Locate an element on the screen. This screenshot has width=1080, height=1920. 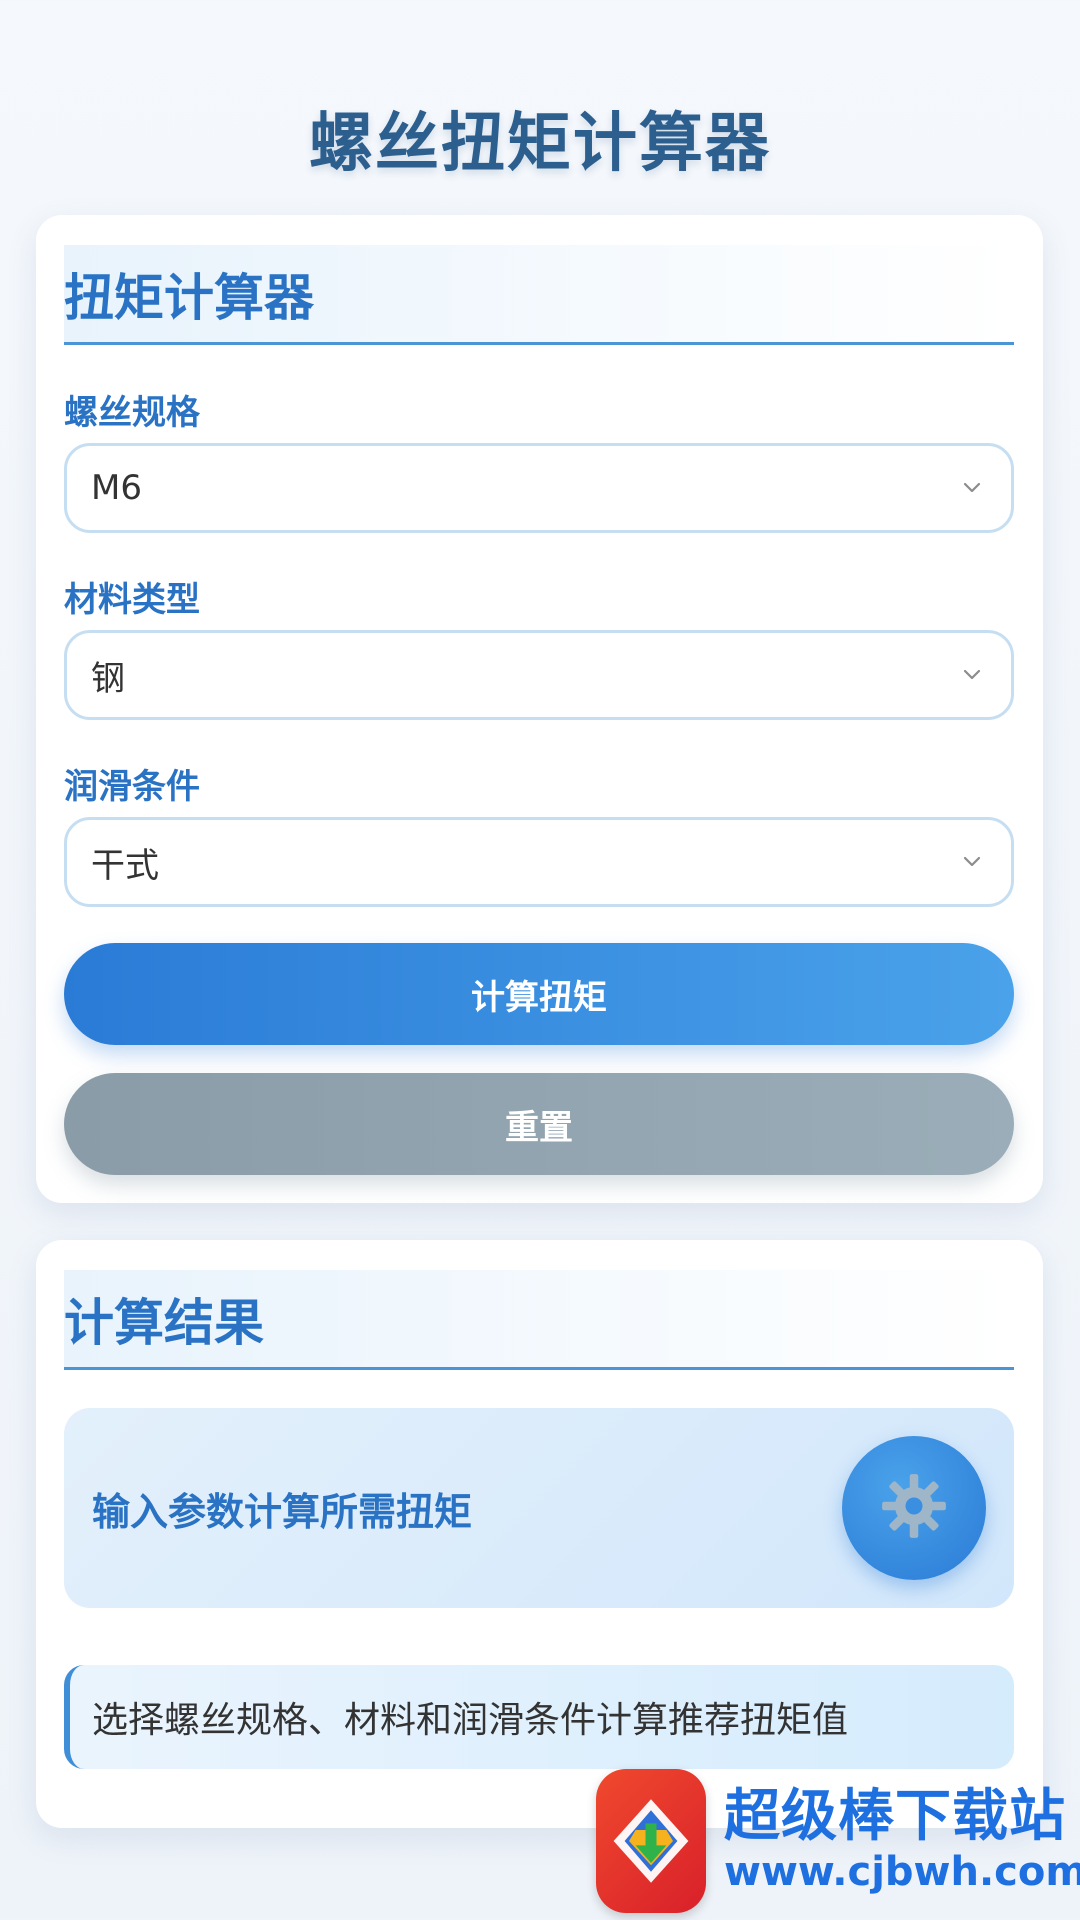
gear-icon is located at coordinates (914, 1508).